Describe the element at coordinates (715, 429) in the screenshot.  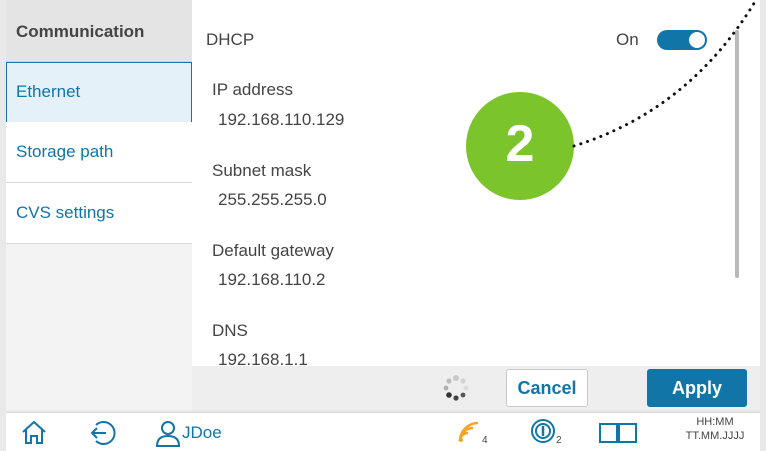
I see `clock: HH:MM TT.MM.JJJJ` at that location.